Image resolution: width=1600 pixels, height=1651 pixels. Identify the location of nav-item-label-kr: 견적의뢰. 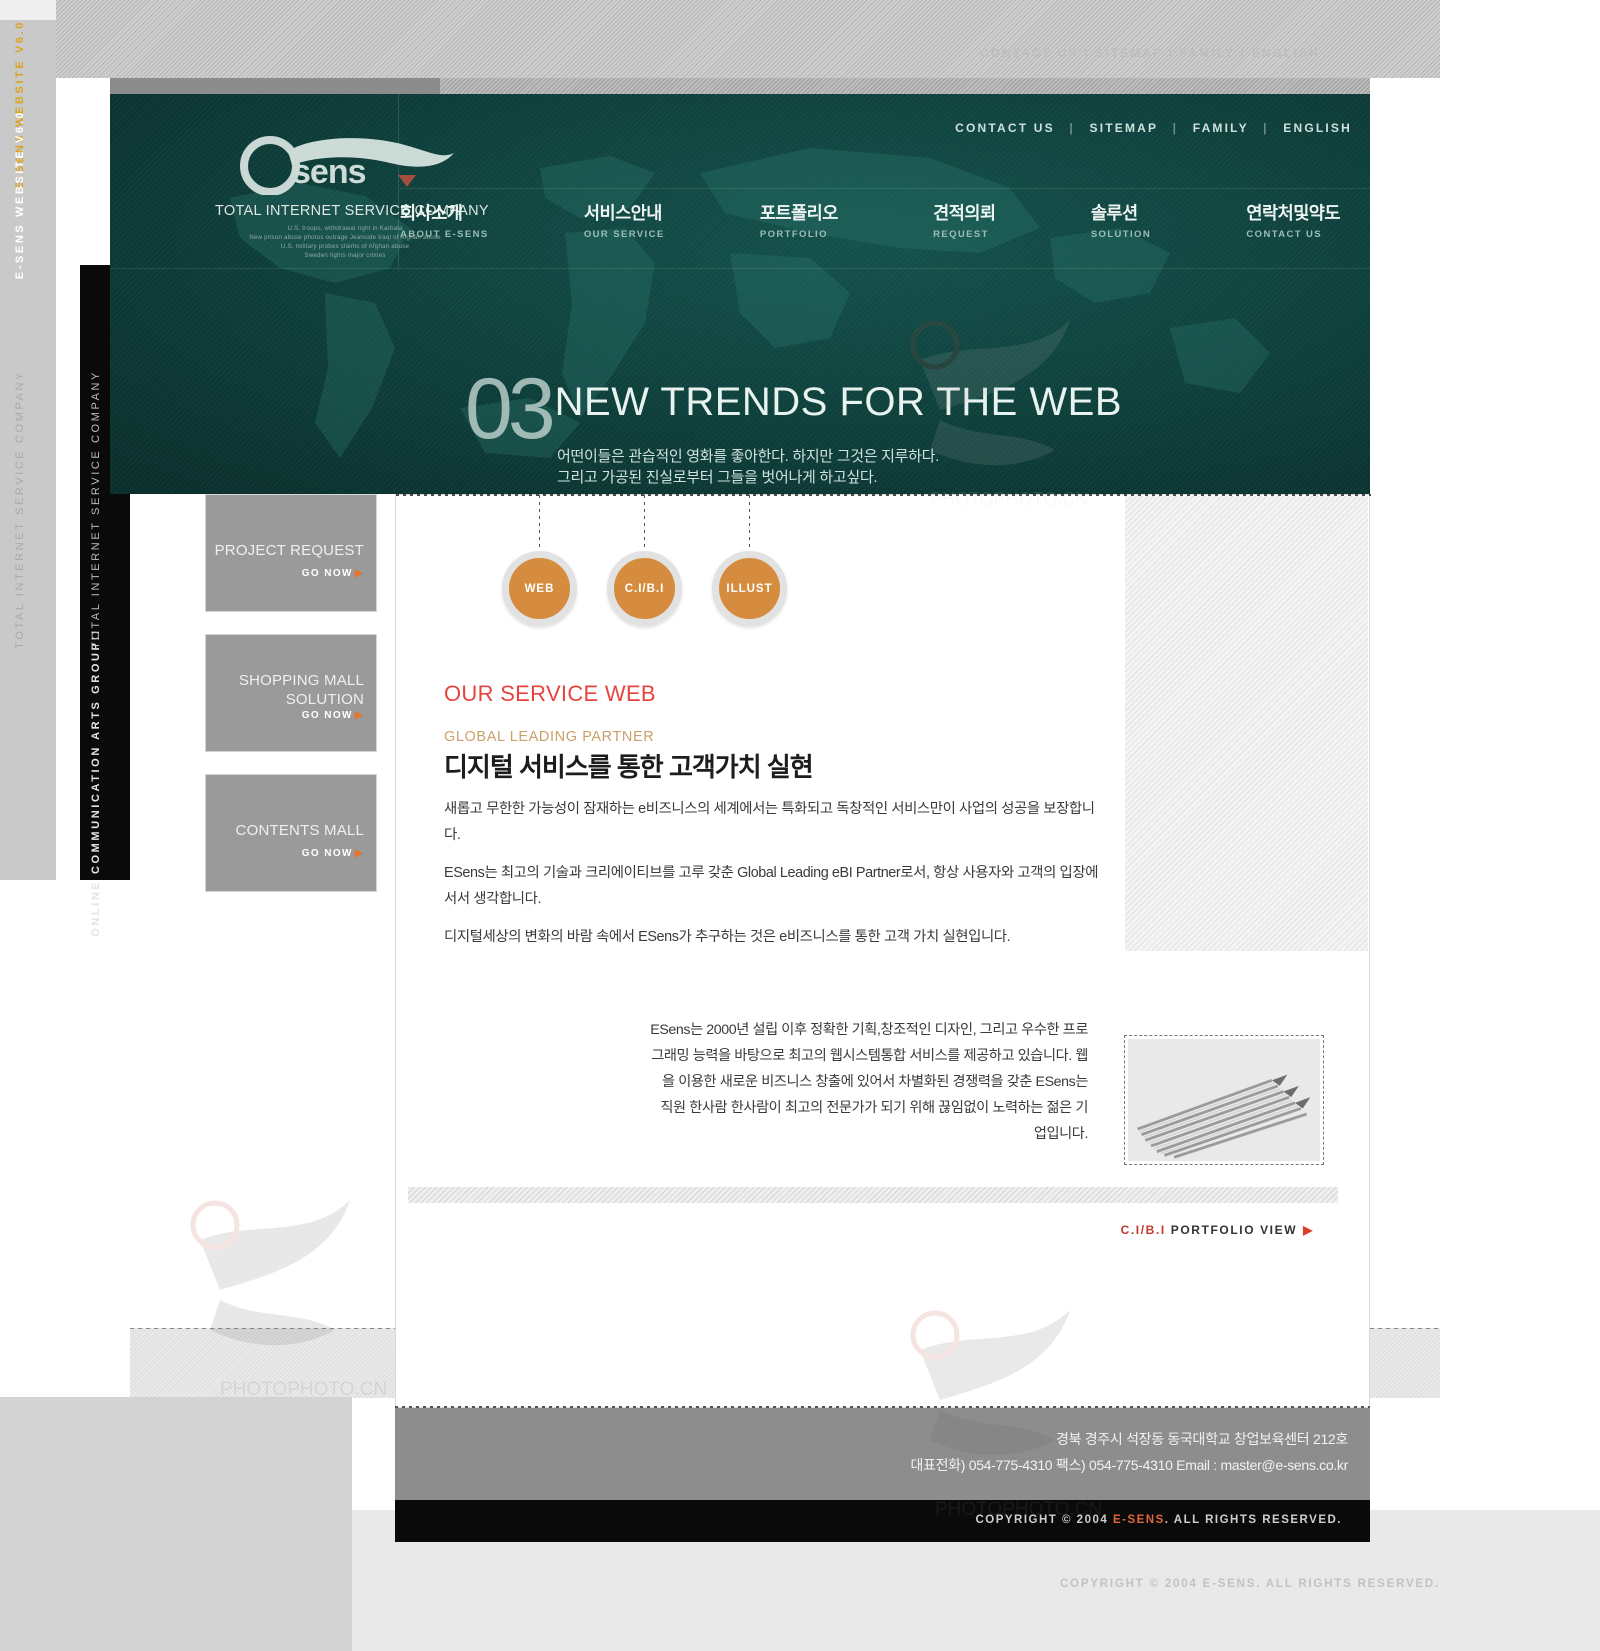
(964, 213).